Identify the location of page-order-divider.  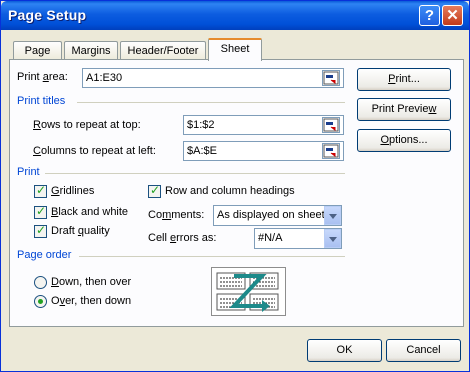
(212, 256).